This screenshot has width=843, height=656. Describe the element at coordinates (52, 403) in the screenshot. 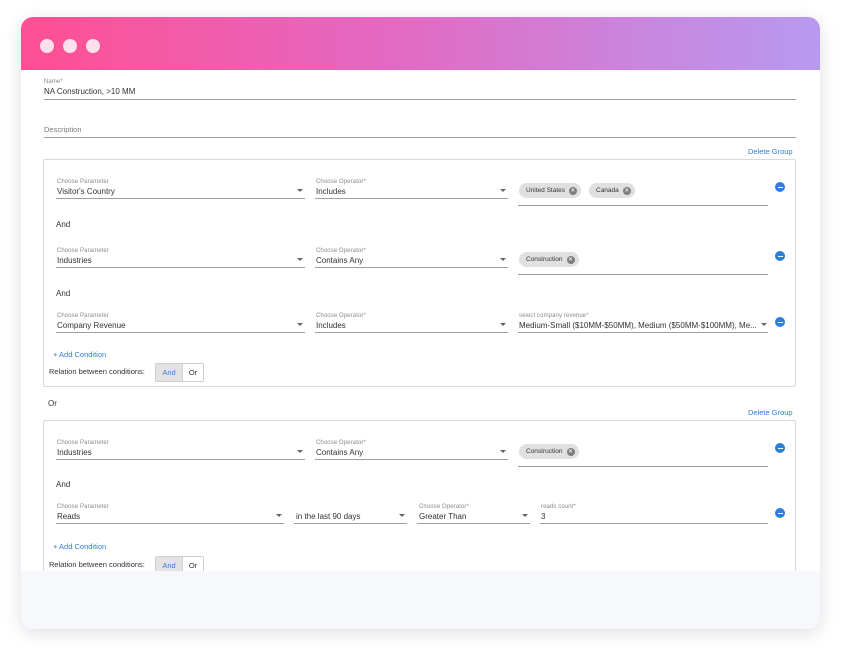

I see `or-joiner: Or` at that location.